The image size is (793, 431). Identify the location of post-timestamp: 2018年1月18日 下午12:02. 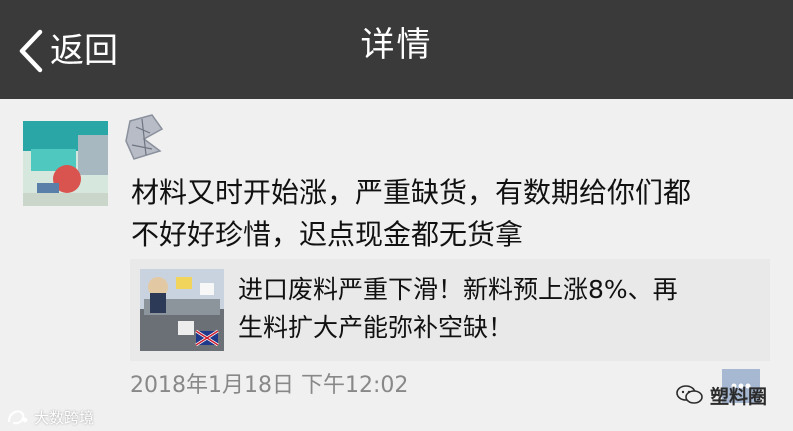
(269, 385).